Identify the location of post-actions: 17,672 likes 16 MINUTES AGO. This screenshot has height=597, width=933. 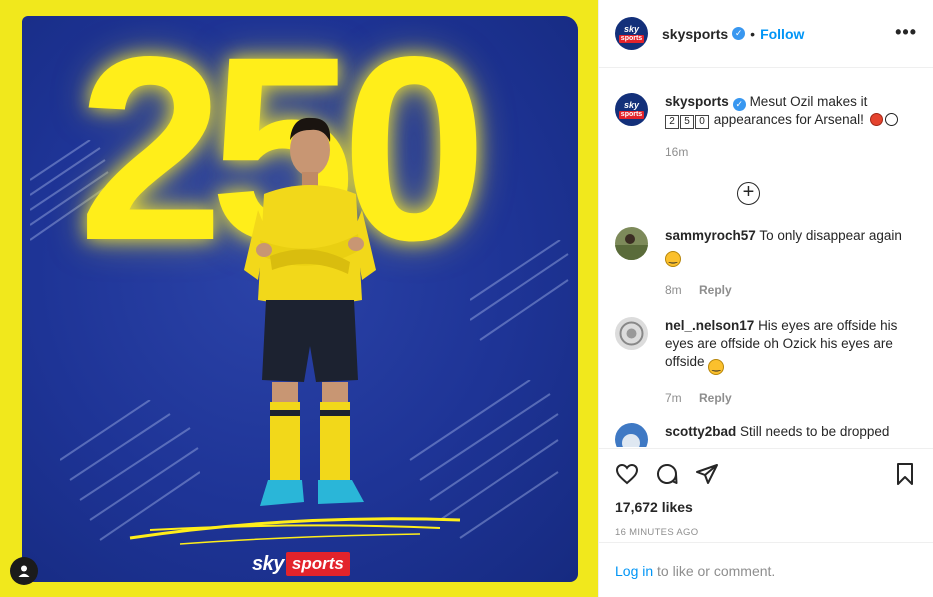
(766, 495).